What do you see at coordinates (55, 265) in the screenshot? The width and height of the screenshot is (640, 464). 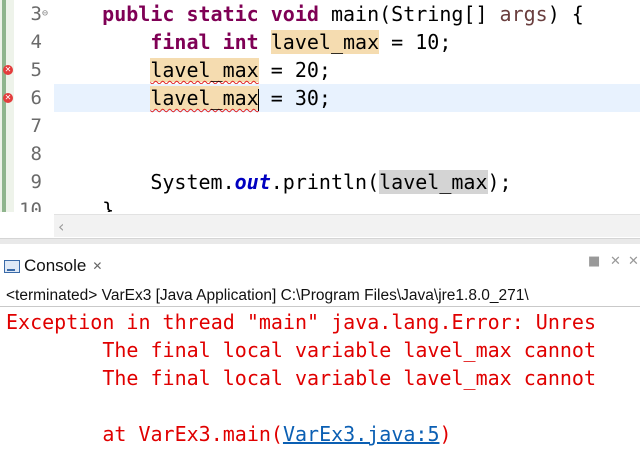 I see `tab-label: Console` at bounding box center [55, 265].